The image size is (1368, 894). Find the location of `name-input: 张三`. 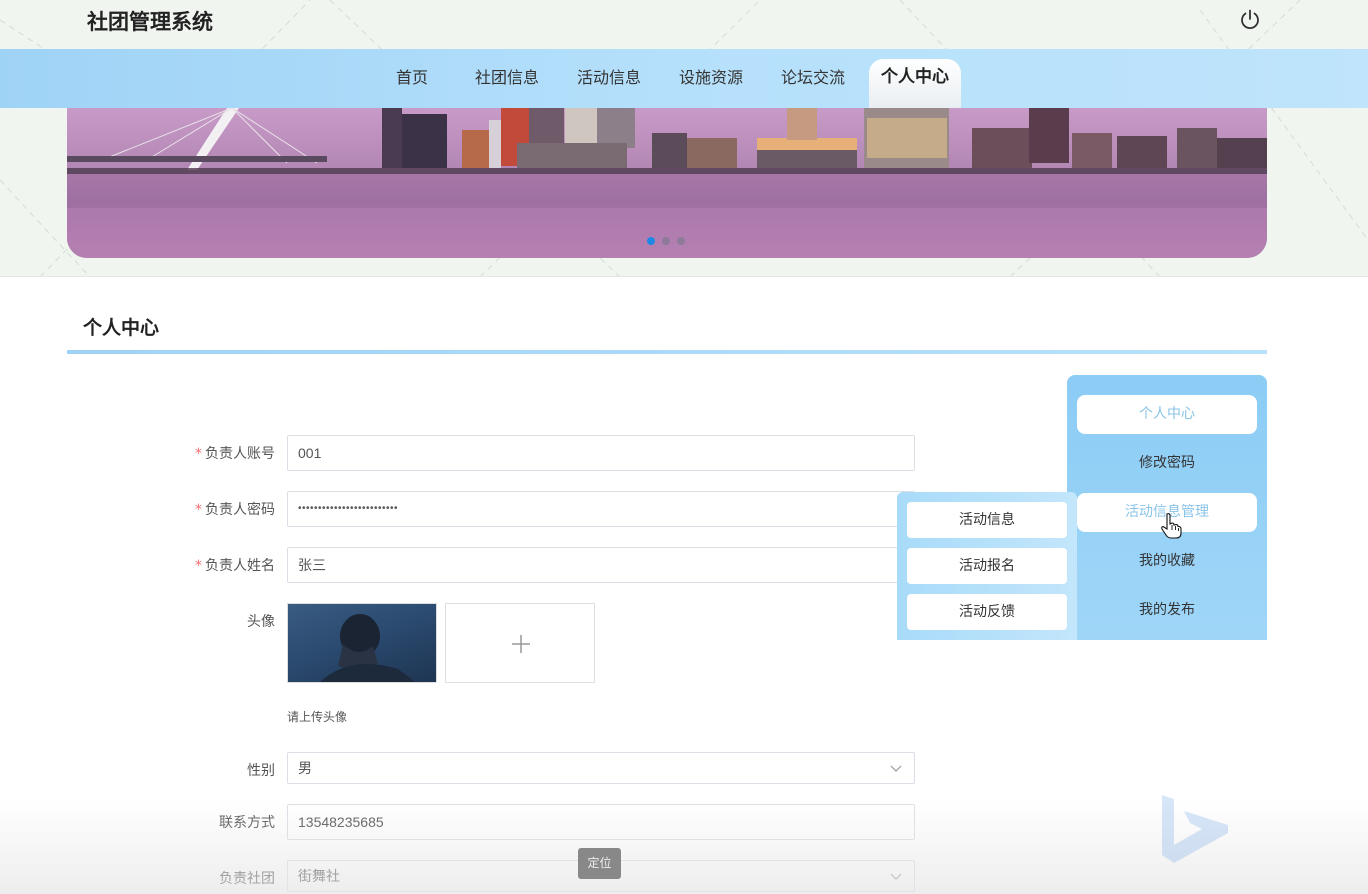

name-input: 张三 is located at coordinates (601, 565).